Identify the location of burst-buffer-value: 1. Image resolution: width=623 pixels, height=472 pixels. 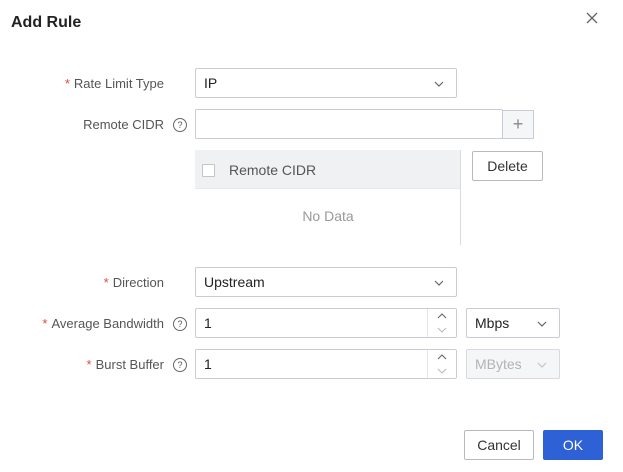
(208, 364).